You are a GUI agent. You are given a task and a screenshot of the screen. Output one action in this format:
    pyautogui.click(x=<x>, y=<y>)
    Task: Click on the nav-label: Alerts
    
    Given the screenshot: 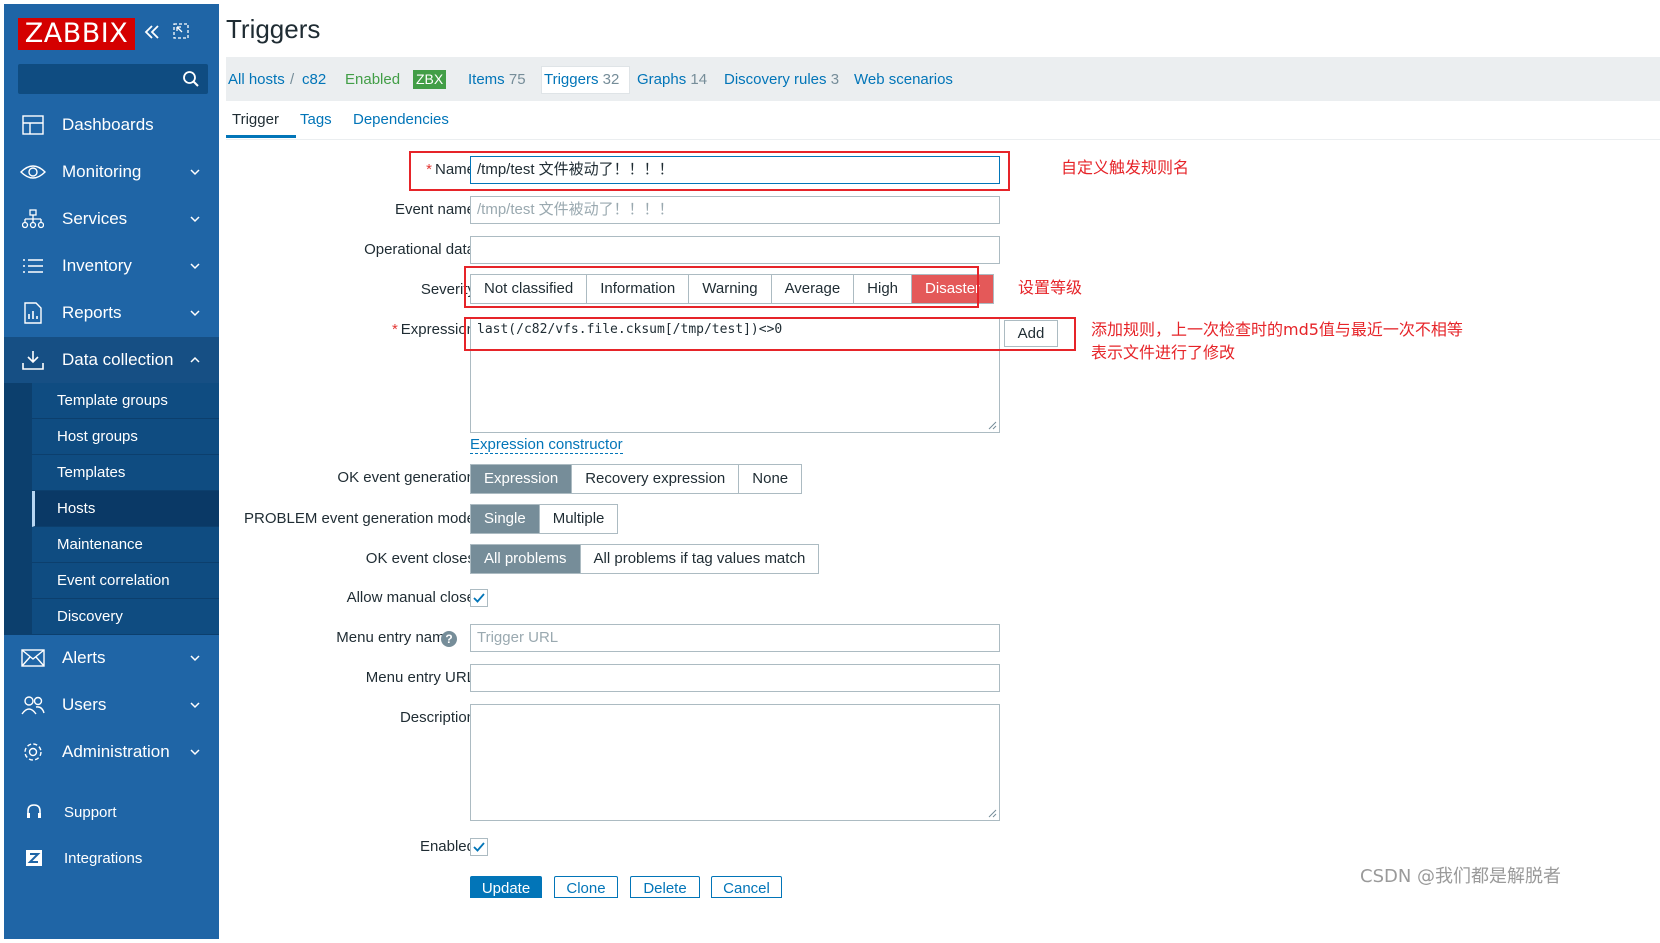 What is the action you would take?
    pyautogui.click(x=84, y=657)
    